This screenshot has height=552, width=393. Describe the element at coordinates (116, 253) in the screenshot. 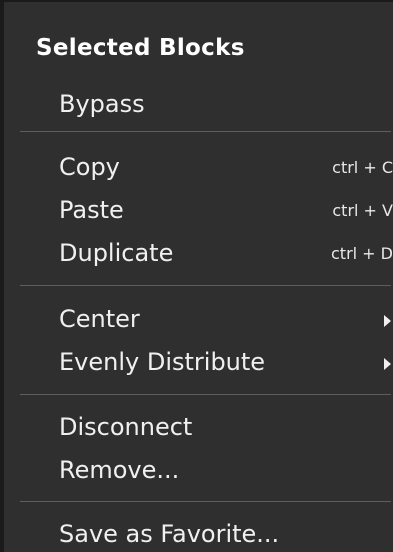

I see `menu-item-label: Duplicate` at that location.